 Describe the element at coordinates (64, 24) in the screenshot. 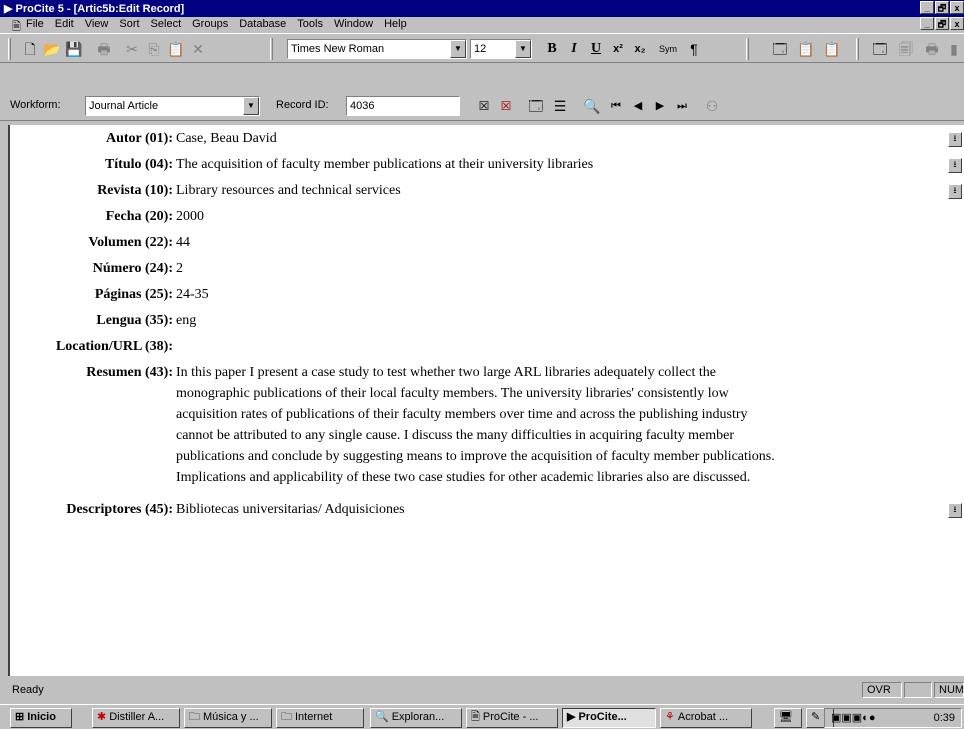

I see `menu-edit: Edit` at that location.